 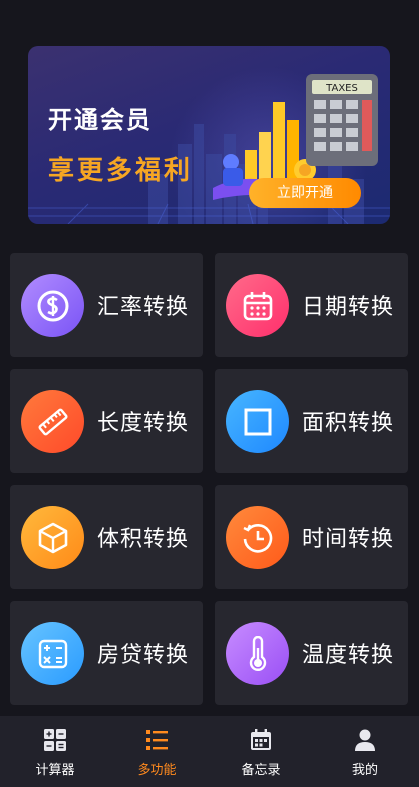 What do you see at coordinates (342, 120) in the screenshot?
I see `calculator-illustration: TAXES` at bounding box center [342, 120].